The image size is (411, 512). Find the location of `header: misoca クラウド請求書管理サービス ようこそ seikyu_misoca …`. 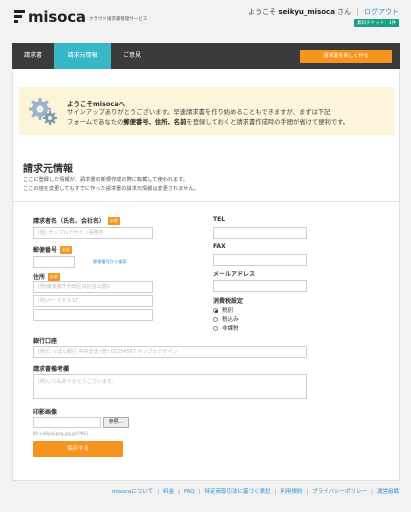

header: misoca クラウド請求書管理サービス ようこそ seikyu_misoca … is located at coordinates (205, 21).